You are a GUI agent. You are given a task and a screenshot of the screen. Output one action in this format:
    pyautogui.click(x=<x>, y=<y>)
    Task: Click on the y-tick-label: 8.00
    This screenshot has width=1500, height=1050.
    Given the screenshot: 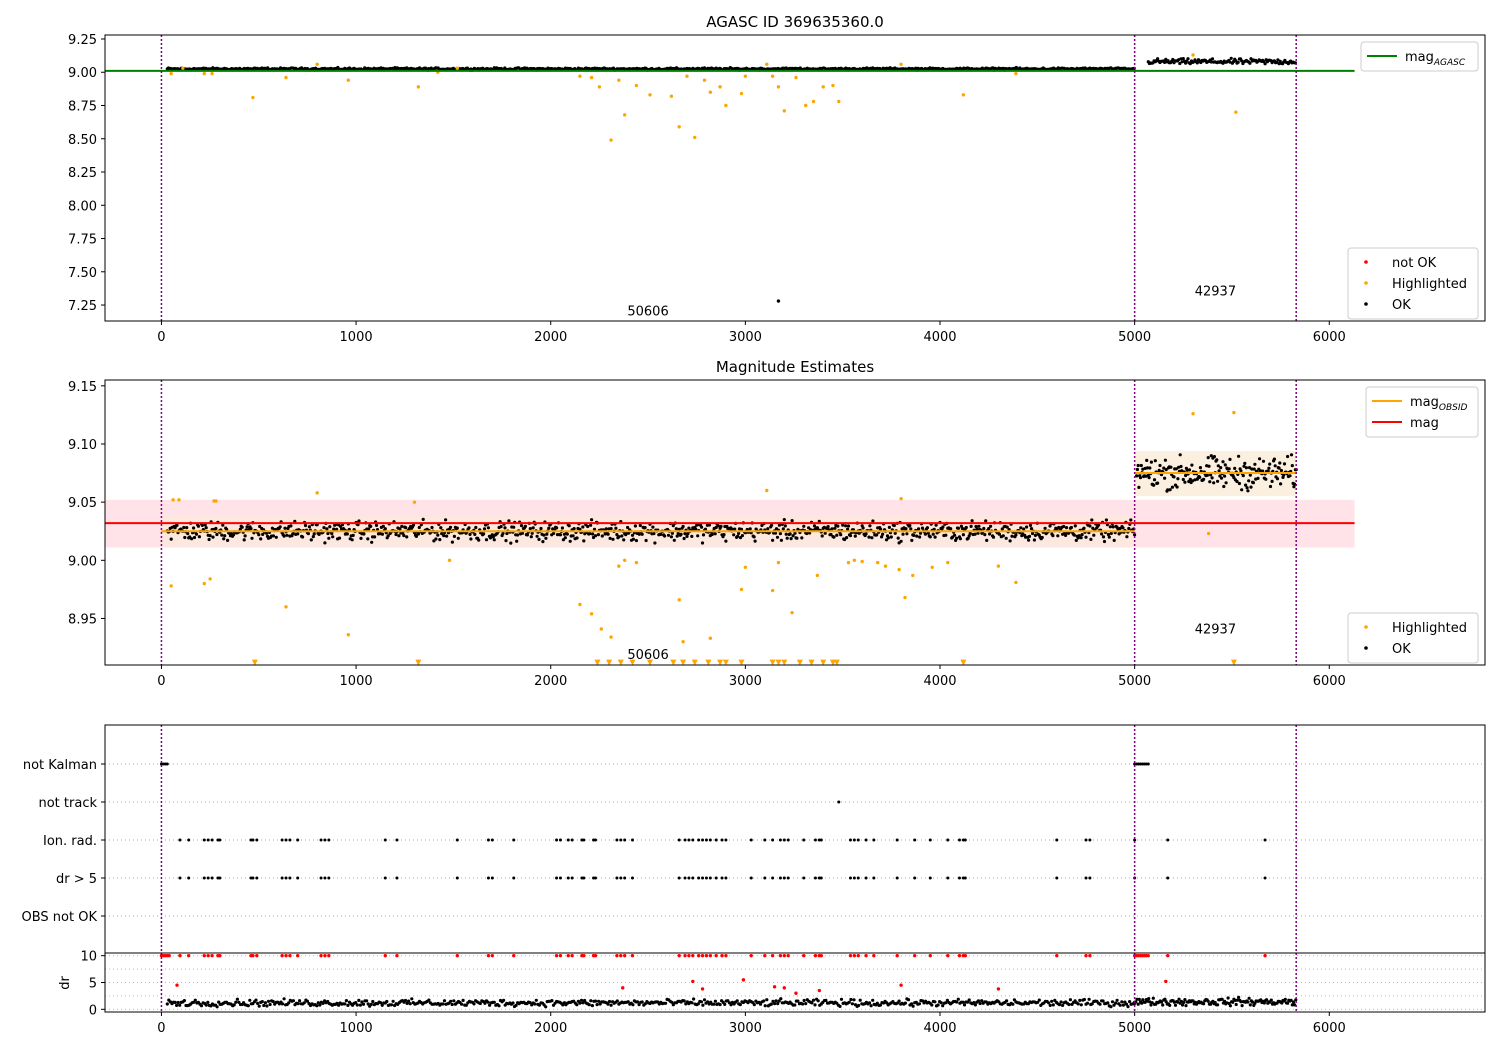 What is the action you would take?
    pyautogui.click(x=82, y=206)
    